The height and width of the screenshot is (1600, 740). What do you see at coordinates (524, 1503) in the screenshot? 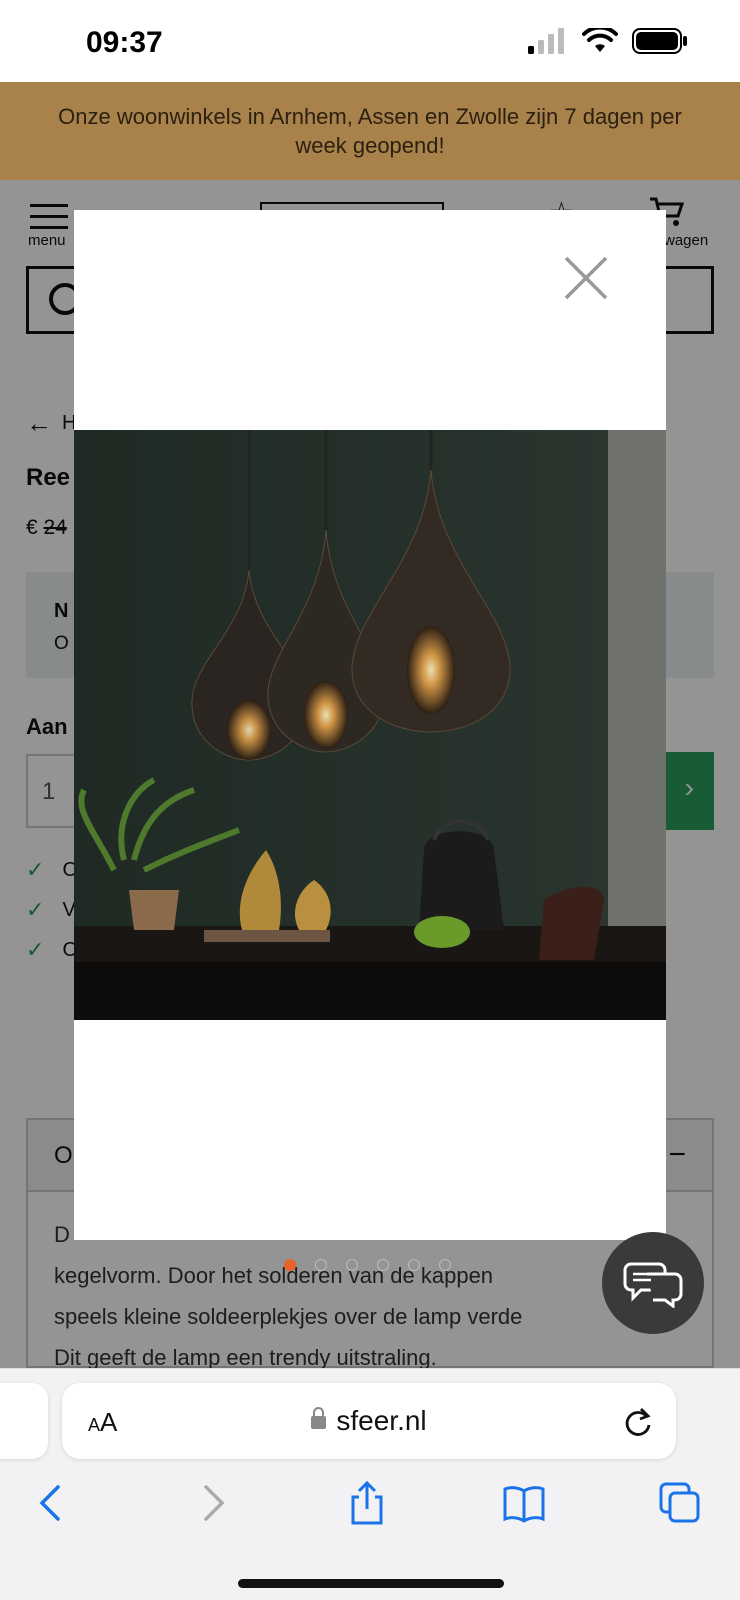
I see `bookmarks-icon` at bounding box center [524, 1503].